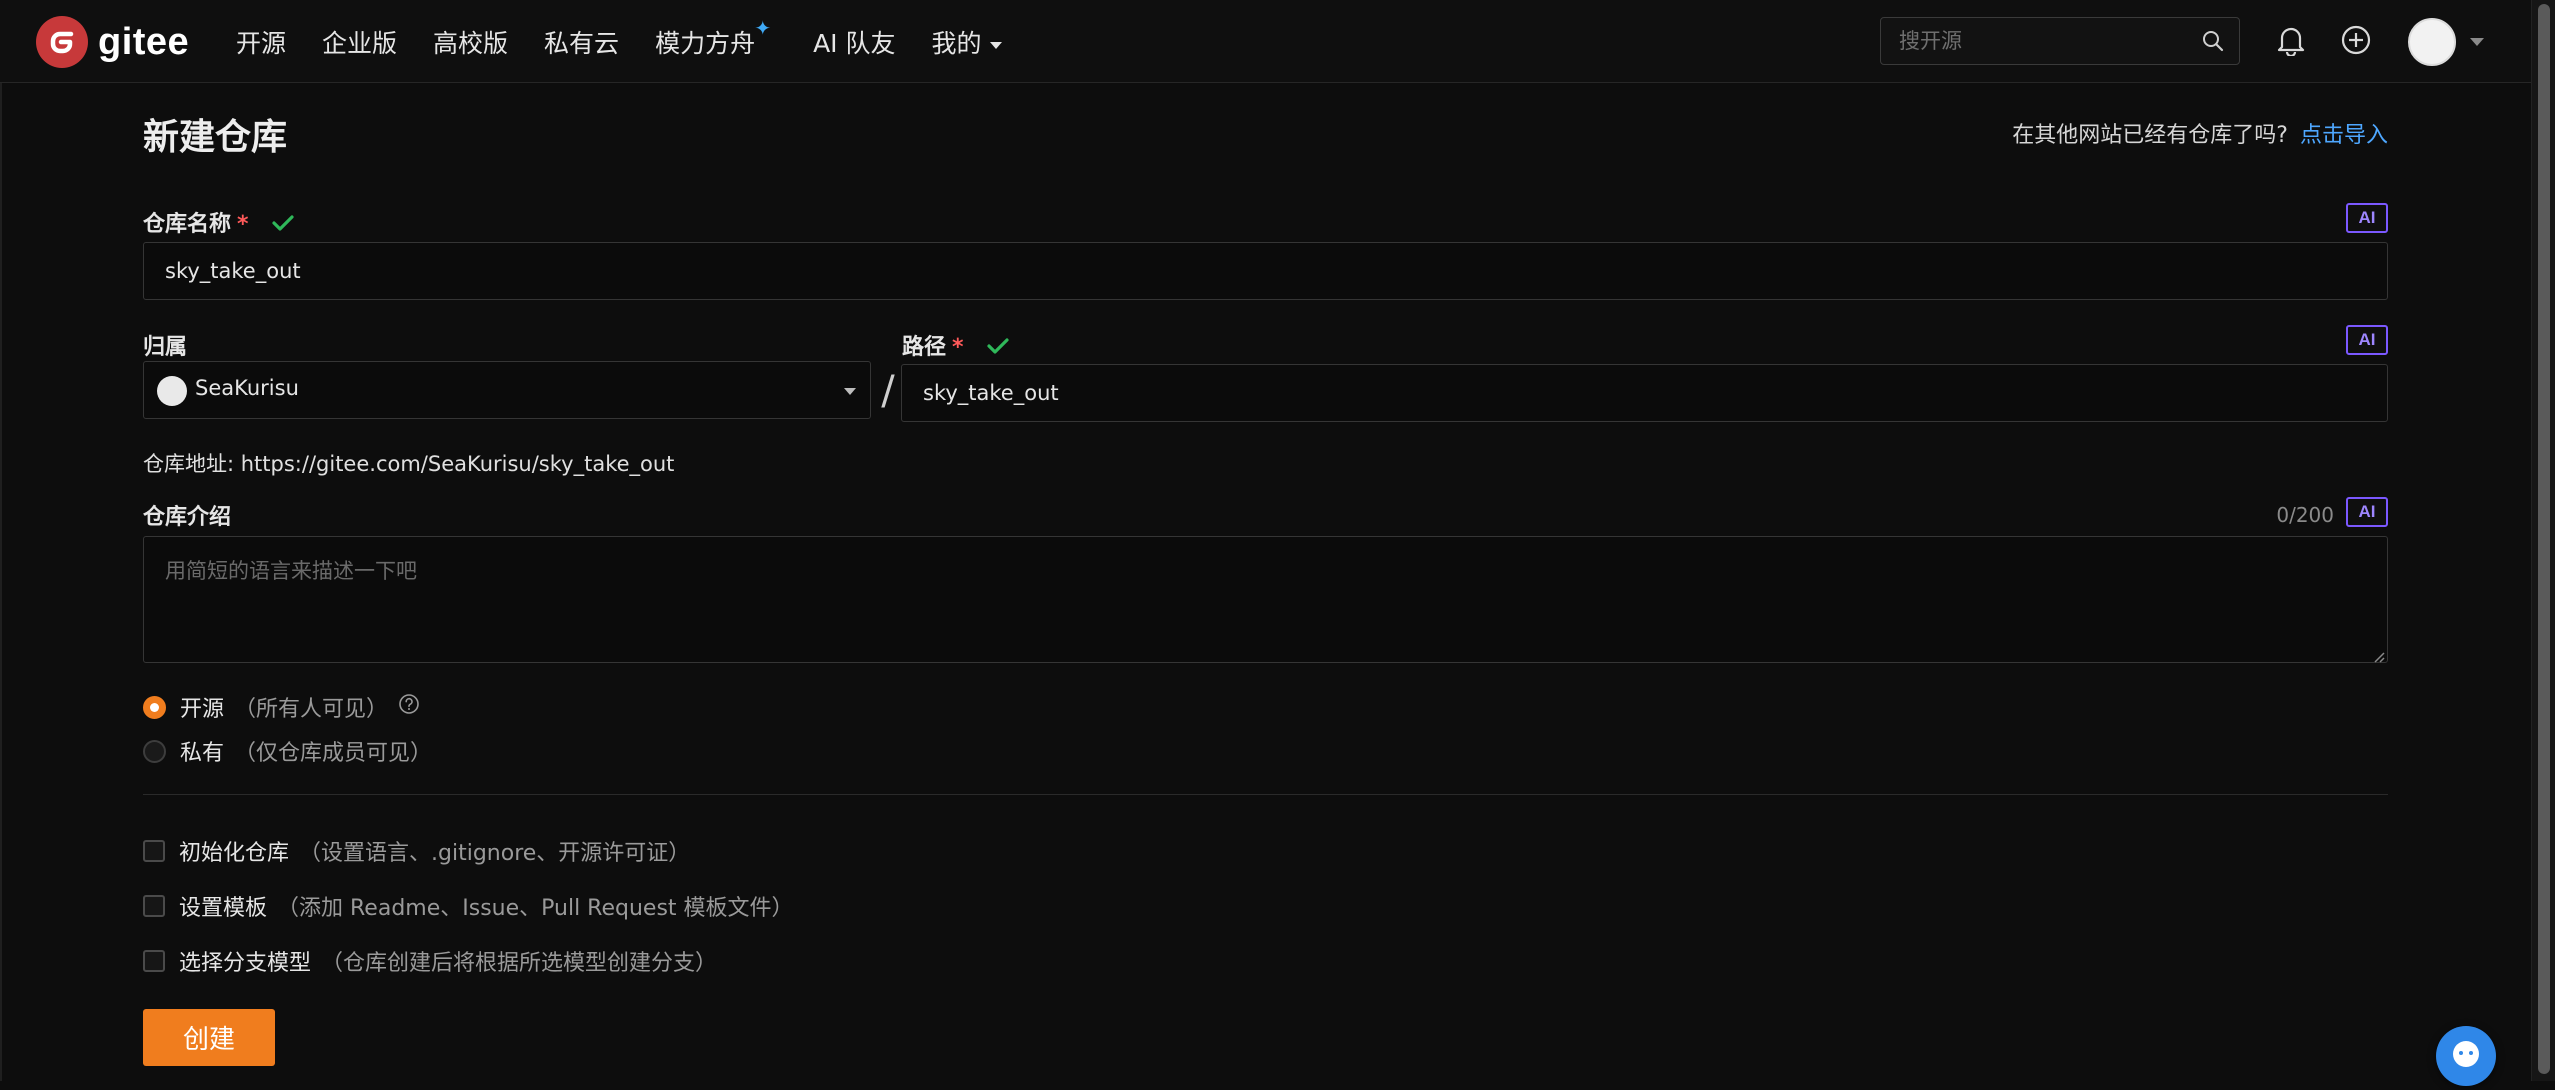  Describe the element at coordinates (1, 540) in the screenshot. I see `page-frame` at that location.